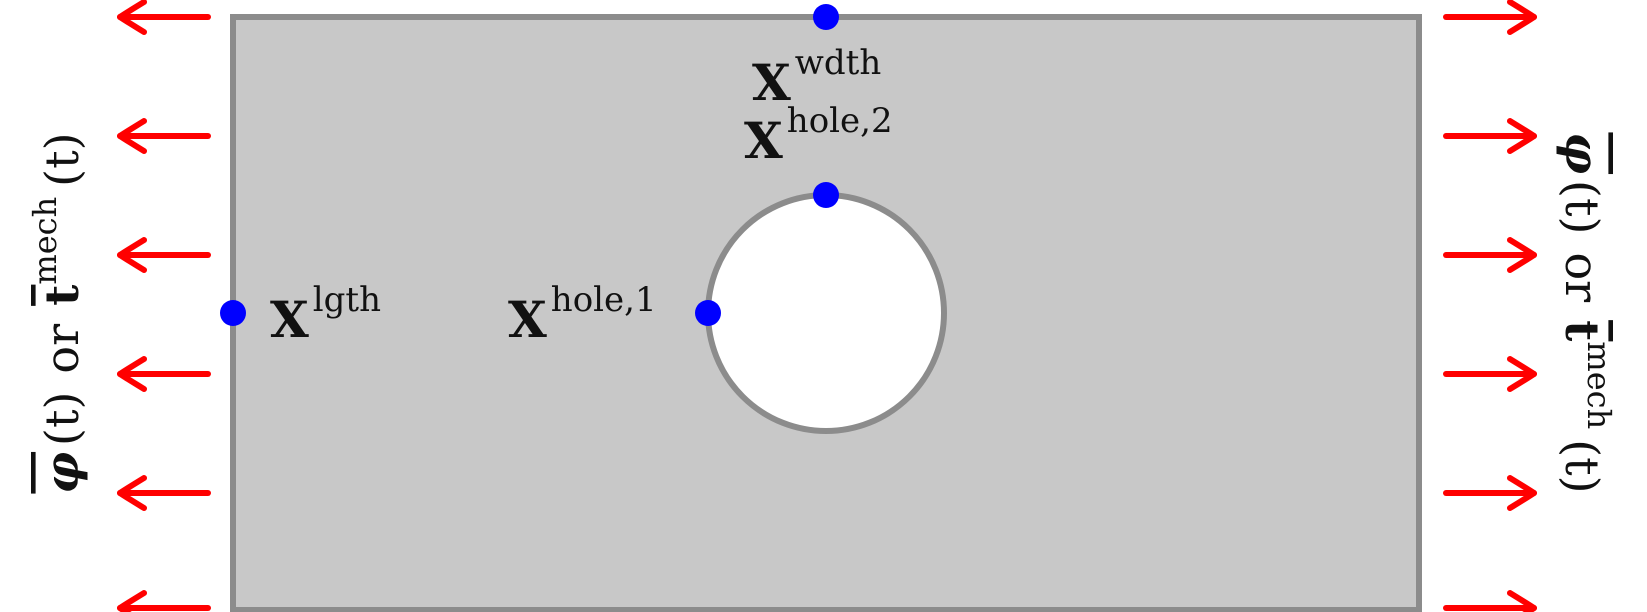  I want to click on right-boundary-label: φ(t)ortmech(t), so click(1586, 312).